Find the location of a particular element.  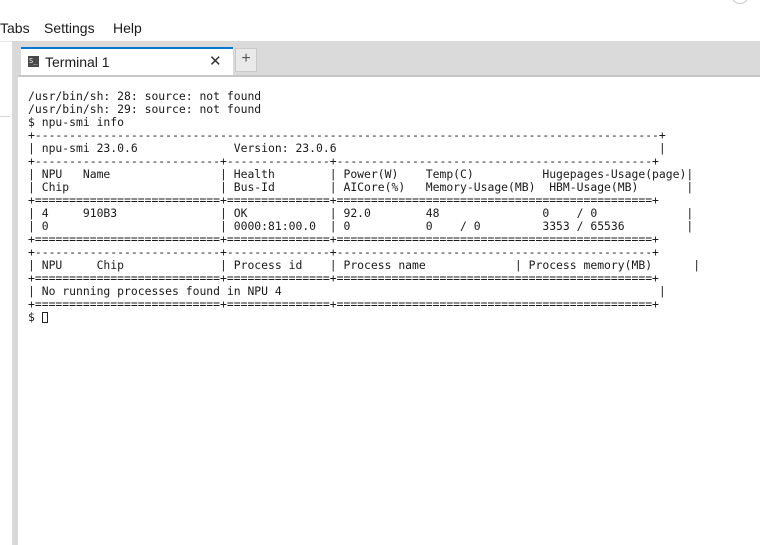

output-line: /usr/bin/sh: 29: source: not found is located at coordinates (145, 109).